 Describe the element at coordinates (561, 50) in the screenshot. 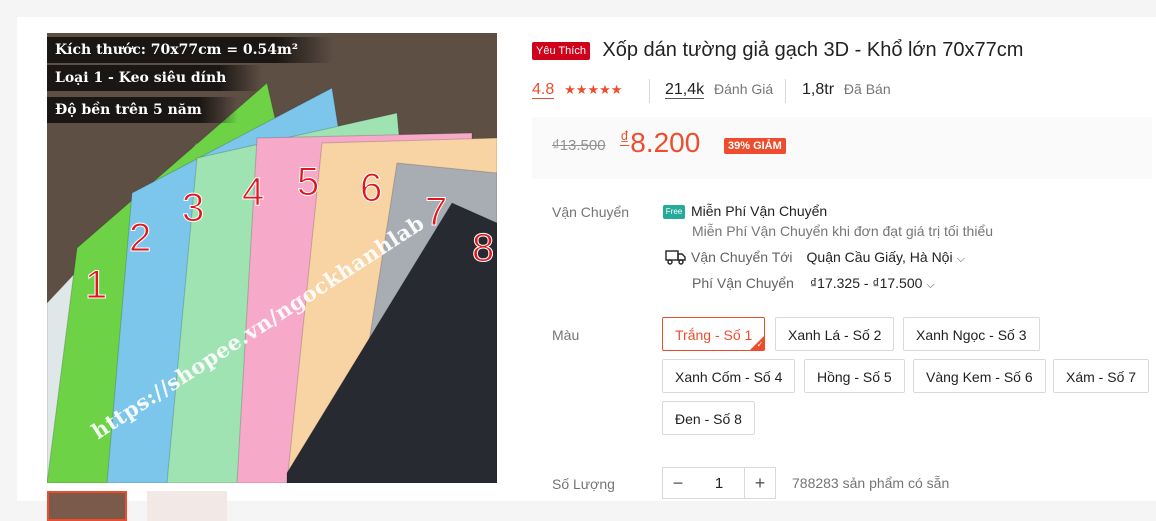

I see `favorite-badge: Yêu Thích` at that location.